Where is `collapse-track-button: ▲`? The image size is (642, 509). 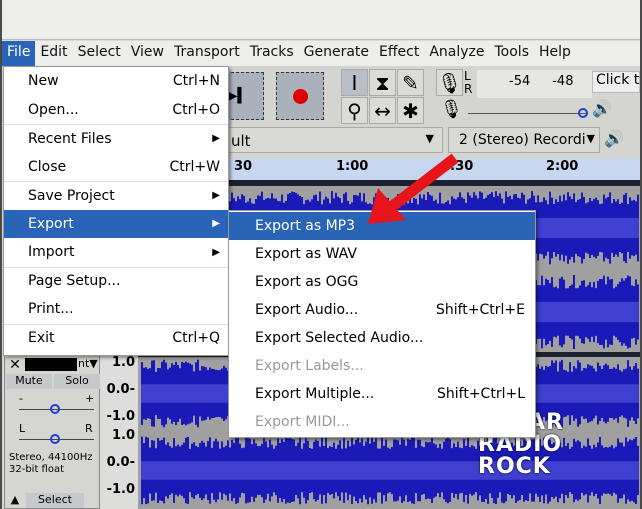
collapse-track-button: ▲ is located at coordinates (15, 500).